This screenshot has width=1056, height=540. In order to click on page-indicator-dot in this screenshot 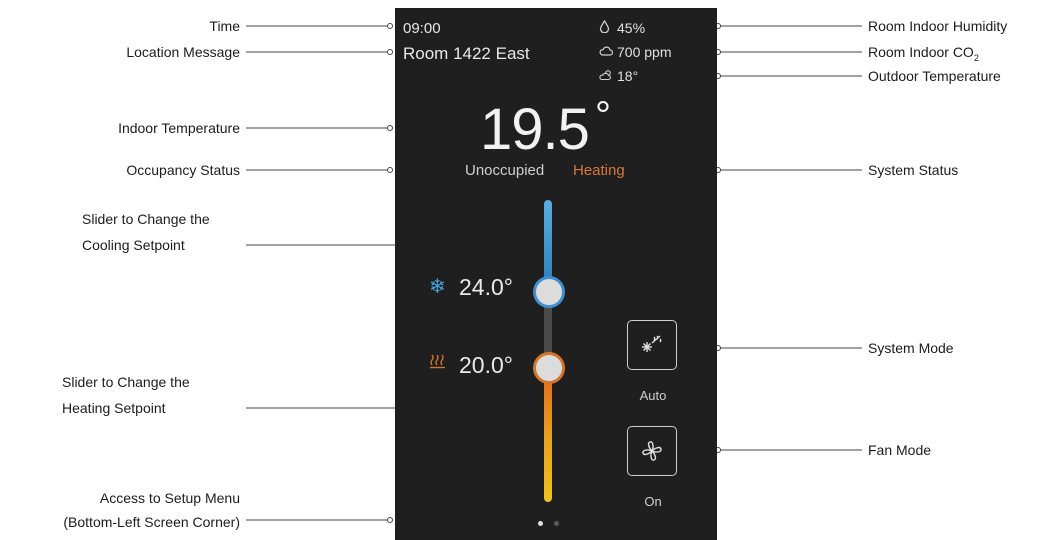, I will do `click(556, 523)`.